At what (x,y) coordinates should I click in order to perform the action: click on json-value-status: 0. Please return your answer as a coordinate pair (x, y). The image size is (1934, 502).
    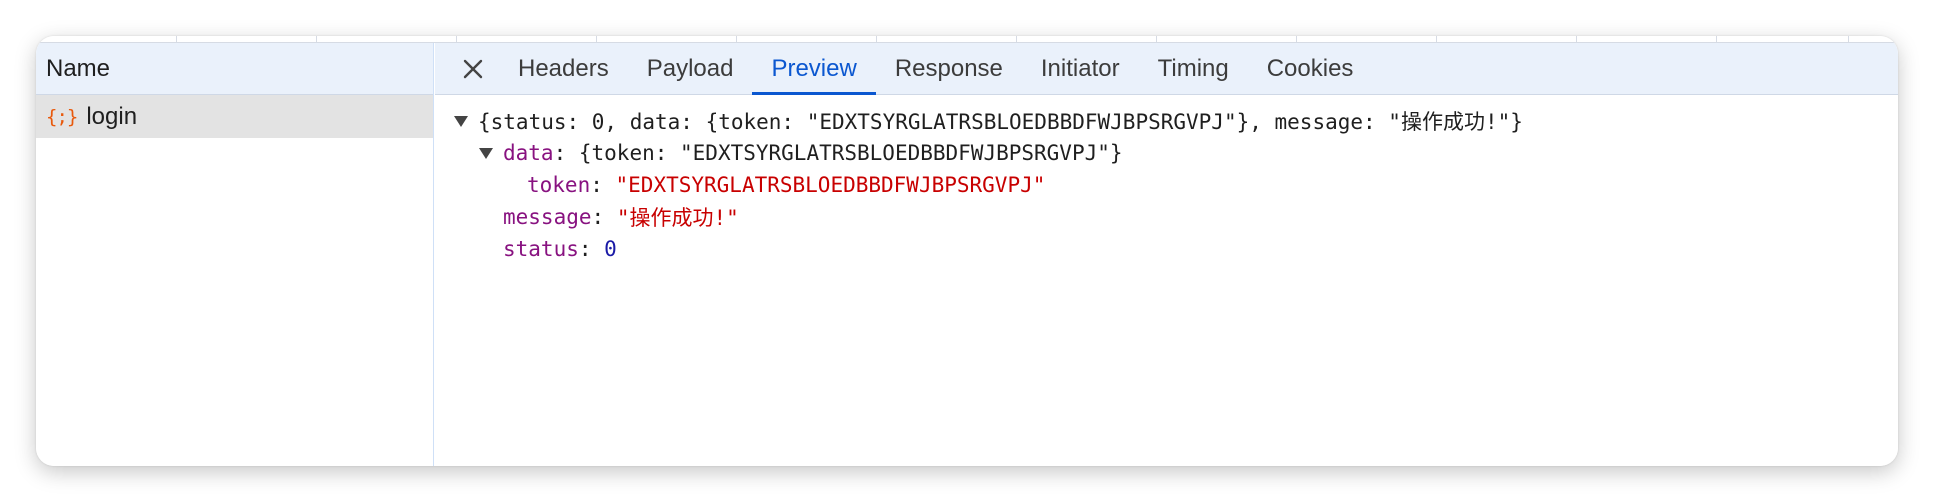
    Looking at the image, I should click on (610, 249).